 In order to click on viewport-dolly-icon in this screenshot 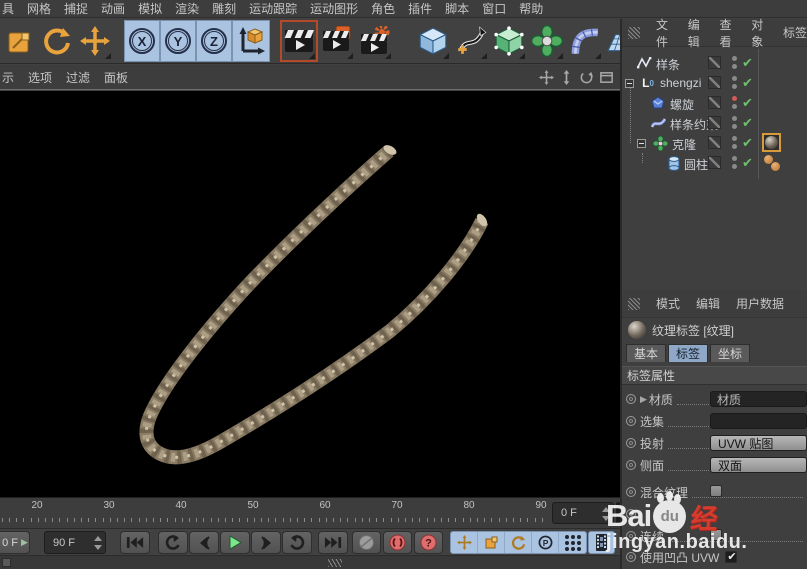, I will do `click(566, 77)`.